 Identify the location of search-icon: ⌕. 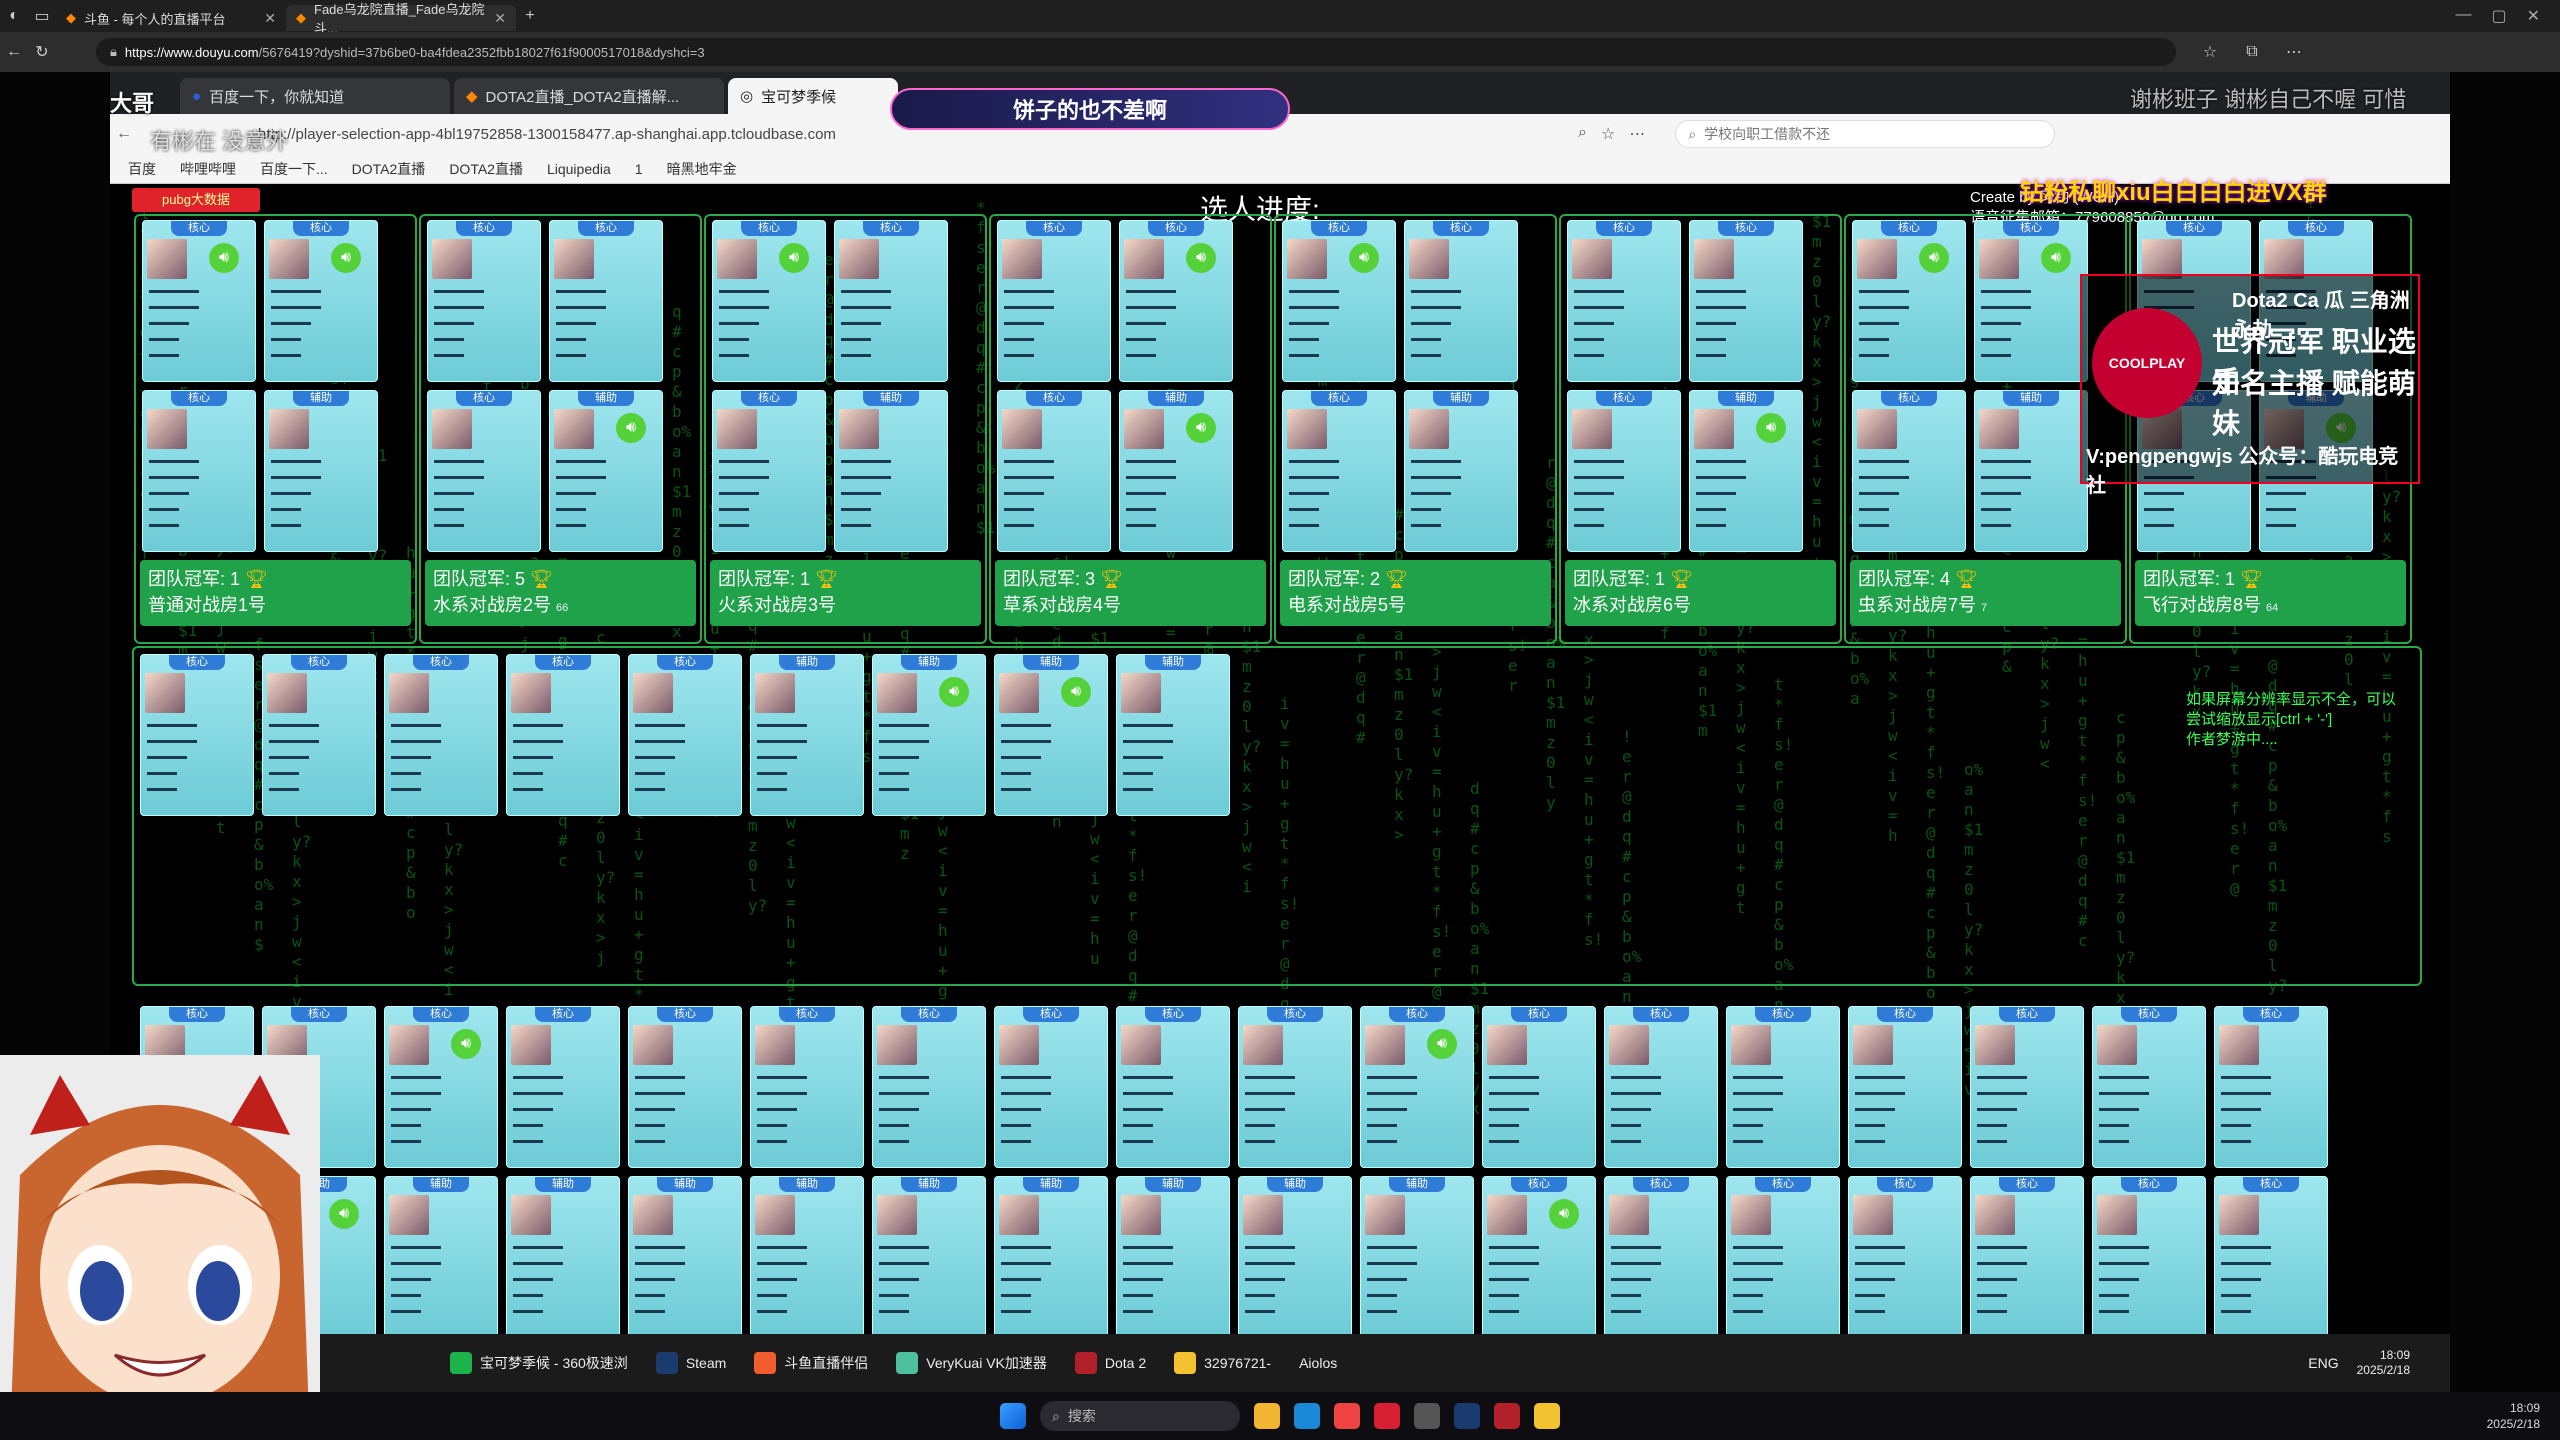
(1582, 134).